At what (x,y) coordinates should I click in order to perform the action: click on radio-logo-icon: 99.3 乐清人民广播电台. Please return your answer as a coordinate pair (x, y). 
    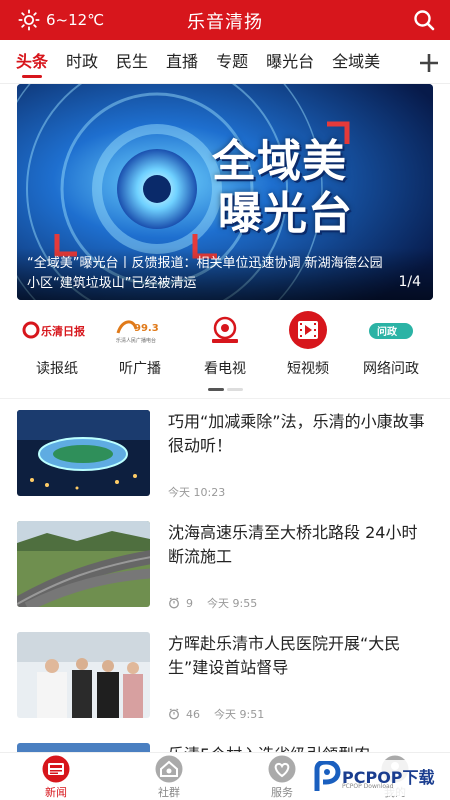
    Looking at the image, I should click on (137, 332).